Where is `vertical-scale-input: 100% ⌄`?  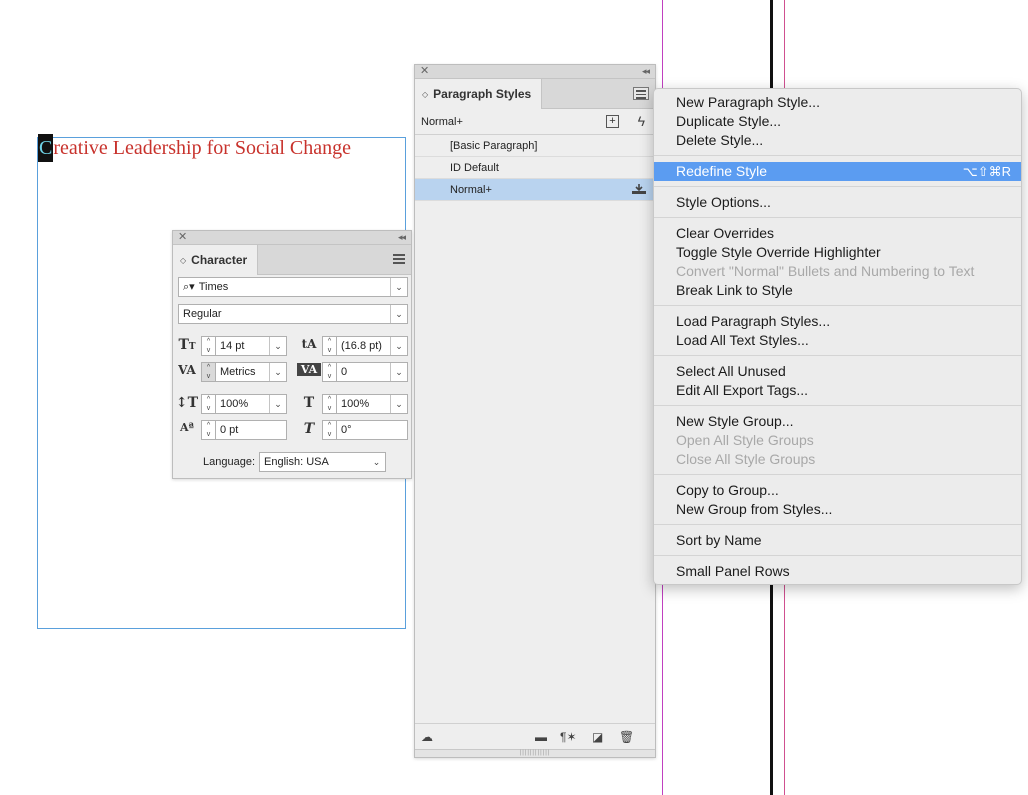
vertical-scale-input: 100% ⌄ is located at coordinates (251, 404).